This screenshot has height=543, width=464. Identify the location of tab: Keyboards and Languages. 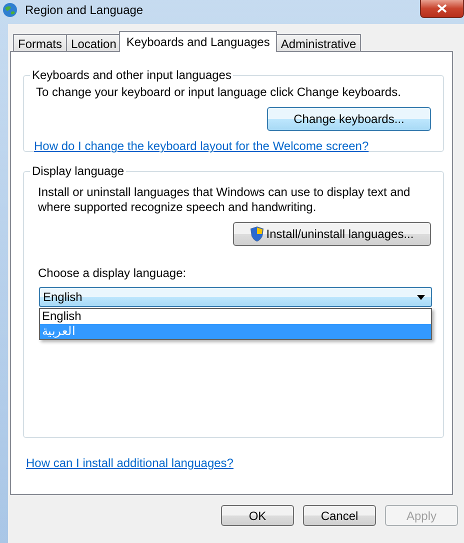
(198, 41).